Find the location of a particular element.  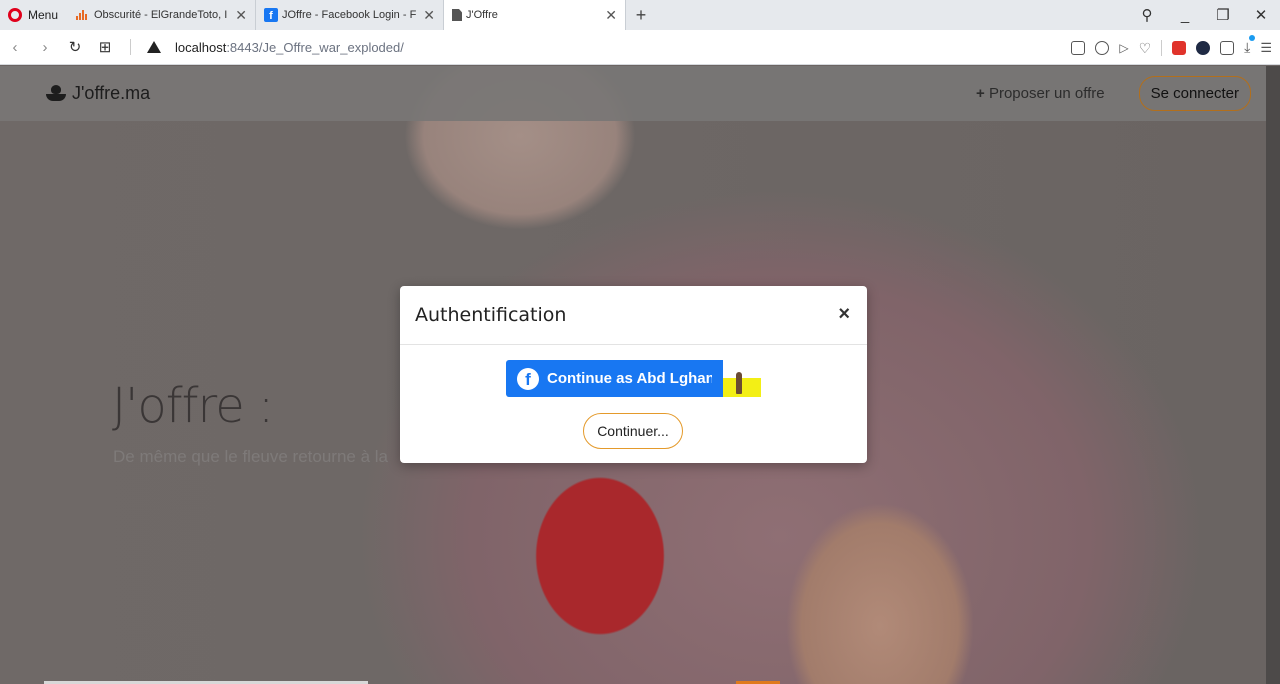

tab-title: Obscurité - ElGrandeToto, I is located at coordinates (161, 15).